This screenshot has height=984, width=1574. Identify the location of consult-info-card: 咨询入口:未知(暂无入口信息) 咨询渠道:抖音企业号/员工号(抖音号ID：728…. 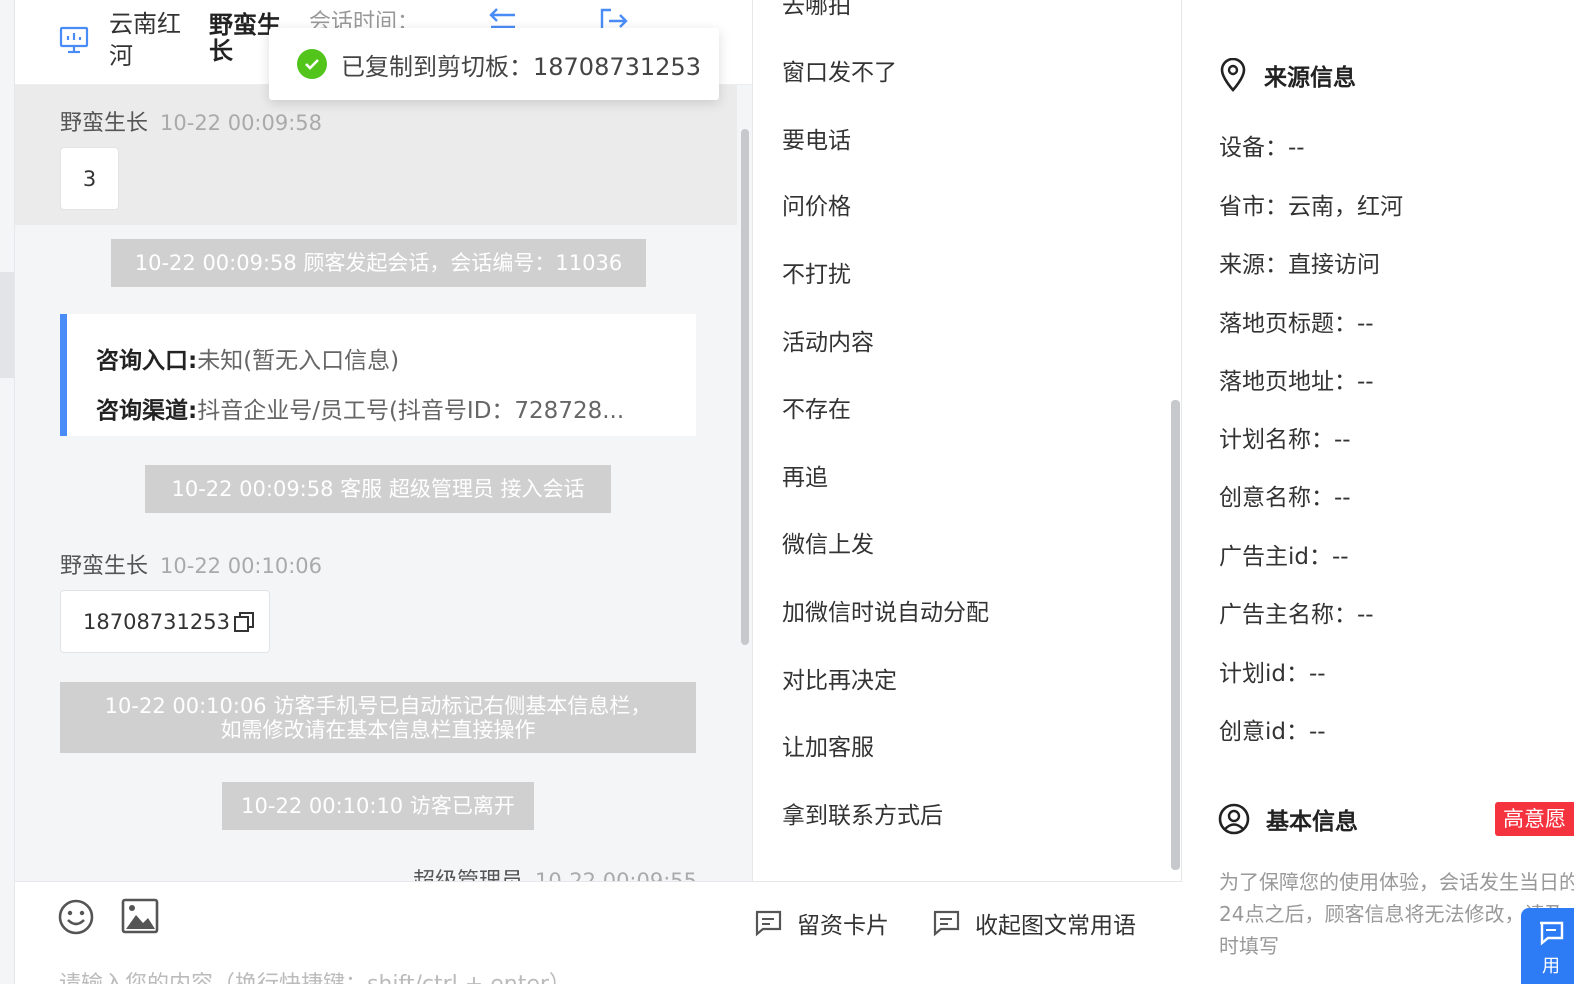
(378, 375).